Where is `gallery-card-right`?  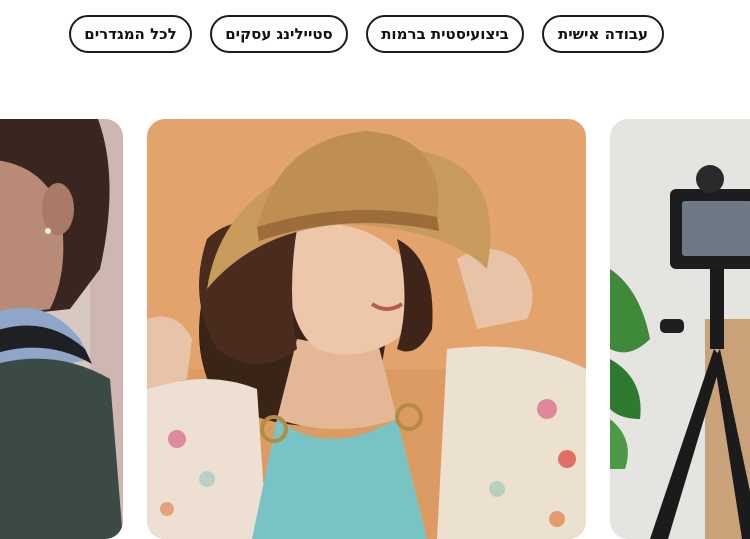 gallery-card-right is located at coordinates (680, 329).